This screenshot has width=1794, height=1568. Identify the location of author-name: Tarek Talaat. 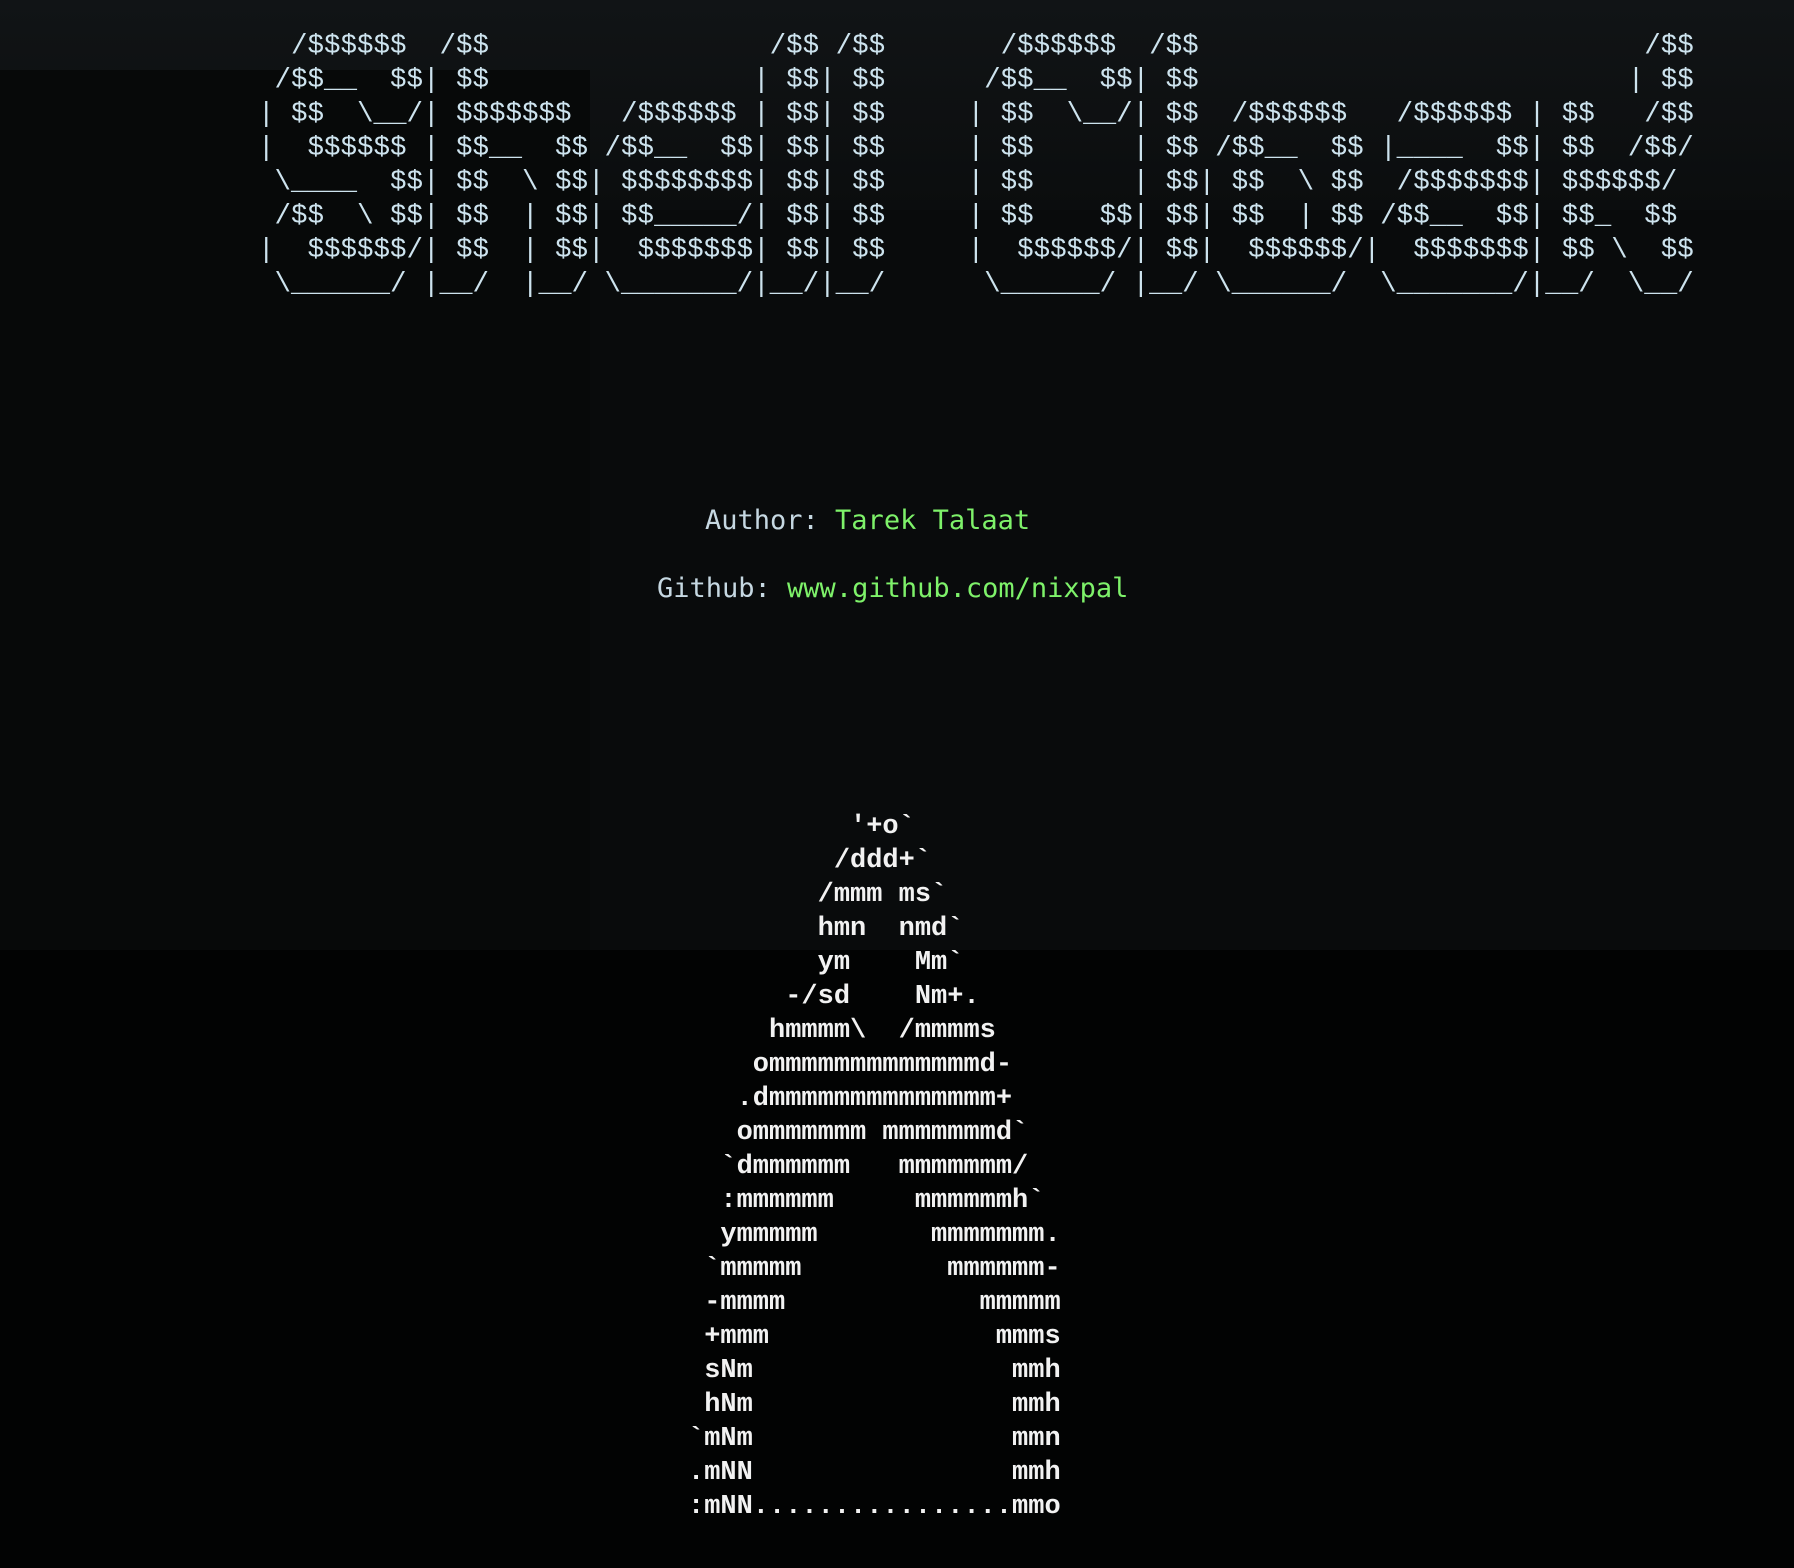
(933, 520).